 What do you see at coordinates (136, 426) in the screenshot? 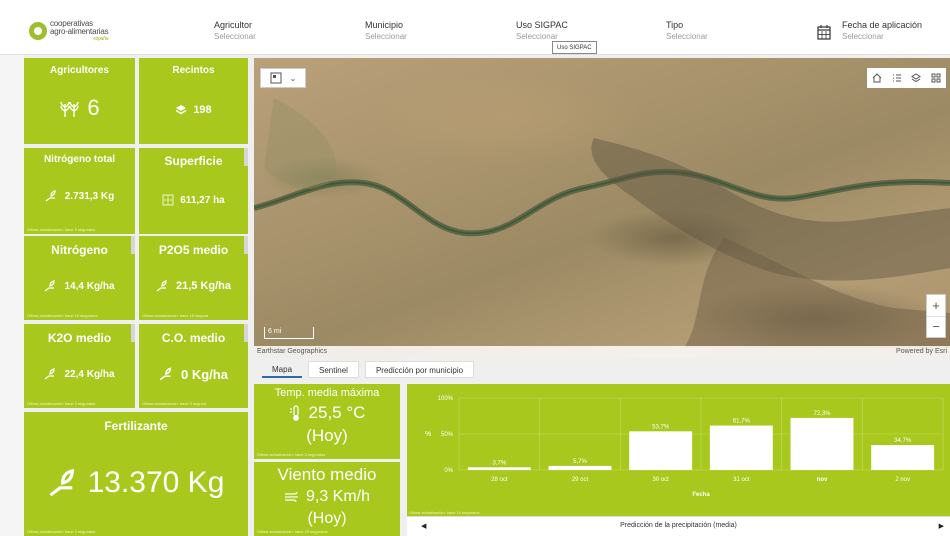
I see `tile-title: Fertilizante` at bounding box center [136, 426].